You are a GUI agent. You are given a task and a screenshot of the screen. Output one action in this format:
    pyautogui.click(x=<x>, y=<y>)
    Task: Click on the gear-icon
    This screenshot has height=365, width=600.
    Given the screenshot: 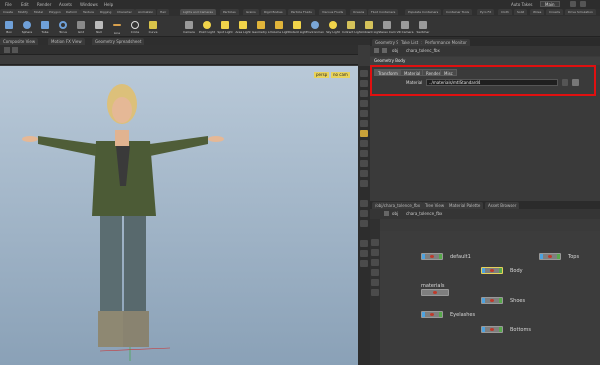 What is the action you would take?
    pyautogui.click(x=573, y=4)
    